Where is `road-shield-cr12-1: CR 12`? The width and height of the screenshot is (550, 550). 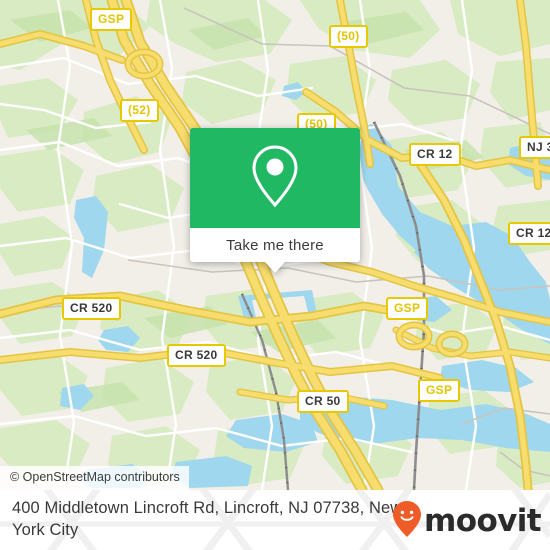 road-shield-cr12-1: CR 12 is located at coordinates (435, 154).